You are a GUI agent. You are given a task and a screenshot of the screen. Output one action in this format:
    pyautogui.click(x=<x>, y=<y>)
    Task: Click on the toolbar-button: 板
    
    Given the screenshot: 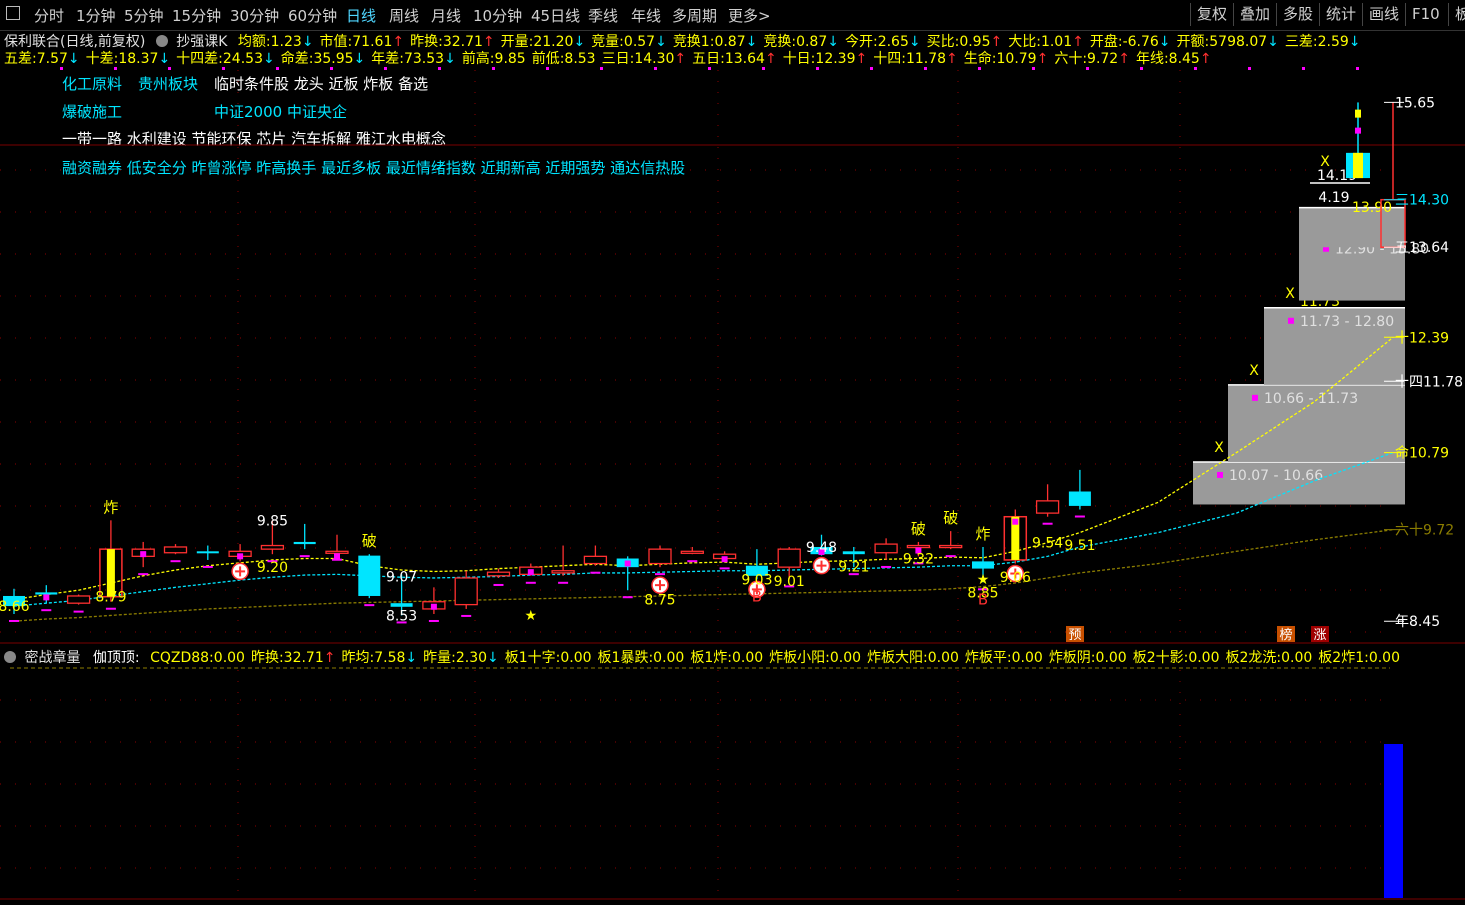 What is the action you would take?
    pyautogui.click(x=1456, y=14)
    